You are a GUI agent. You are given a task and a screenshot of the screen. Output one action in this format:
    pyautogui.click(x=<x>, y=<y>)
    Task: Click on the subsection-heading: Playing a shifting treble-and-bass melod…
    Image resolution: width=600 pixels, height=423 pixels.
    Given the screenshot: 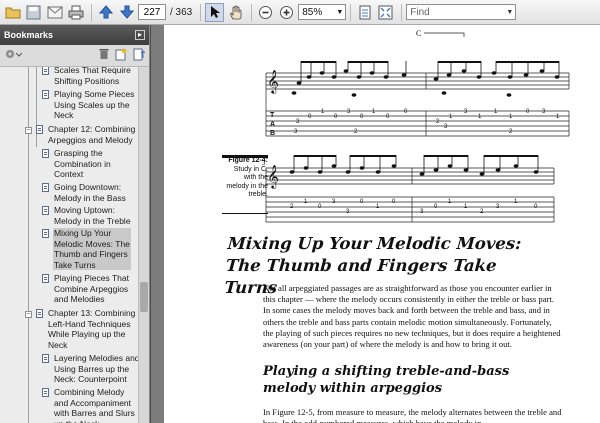 What is the action you would take?
    pyautogui.click(x=386, y=380)
    